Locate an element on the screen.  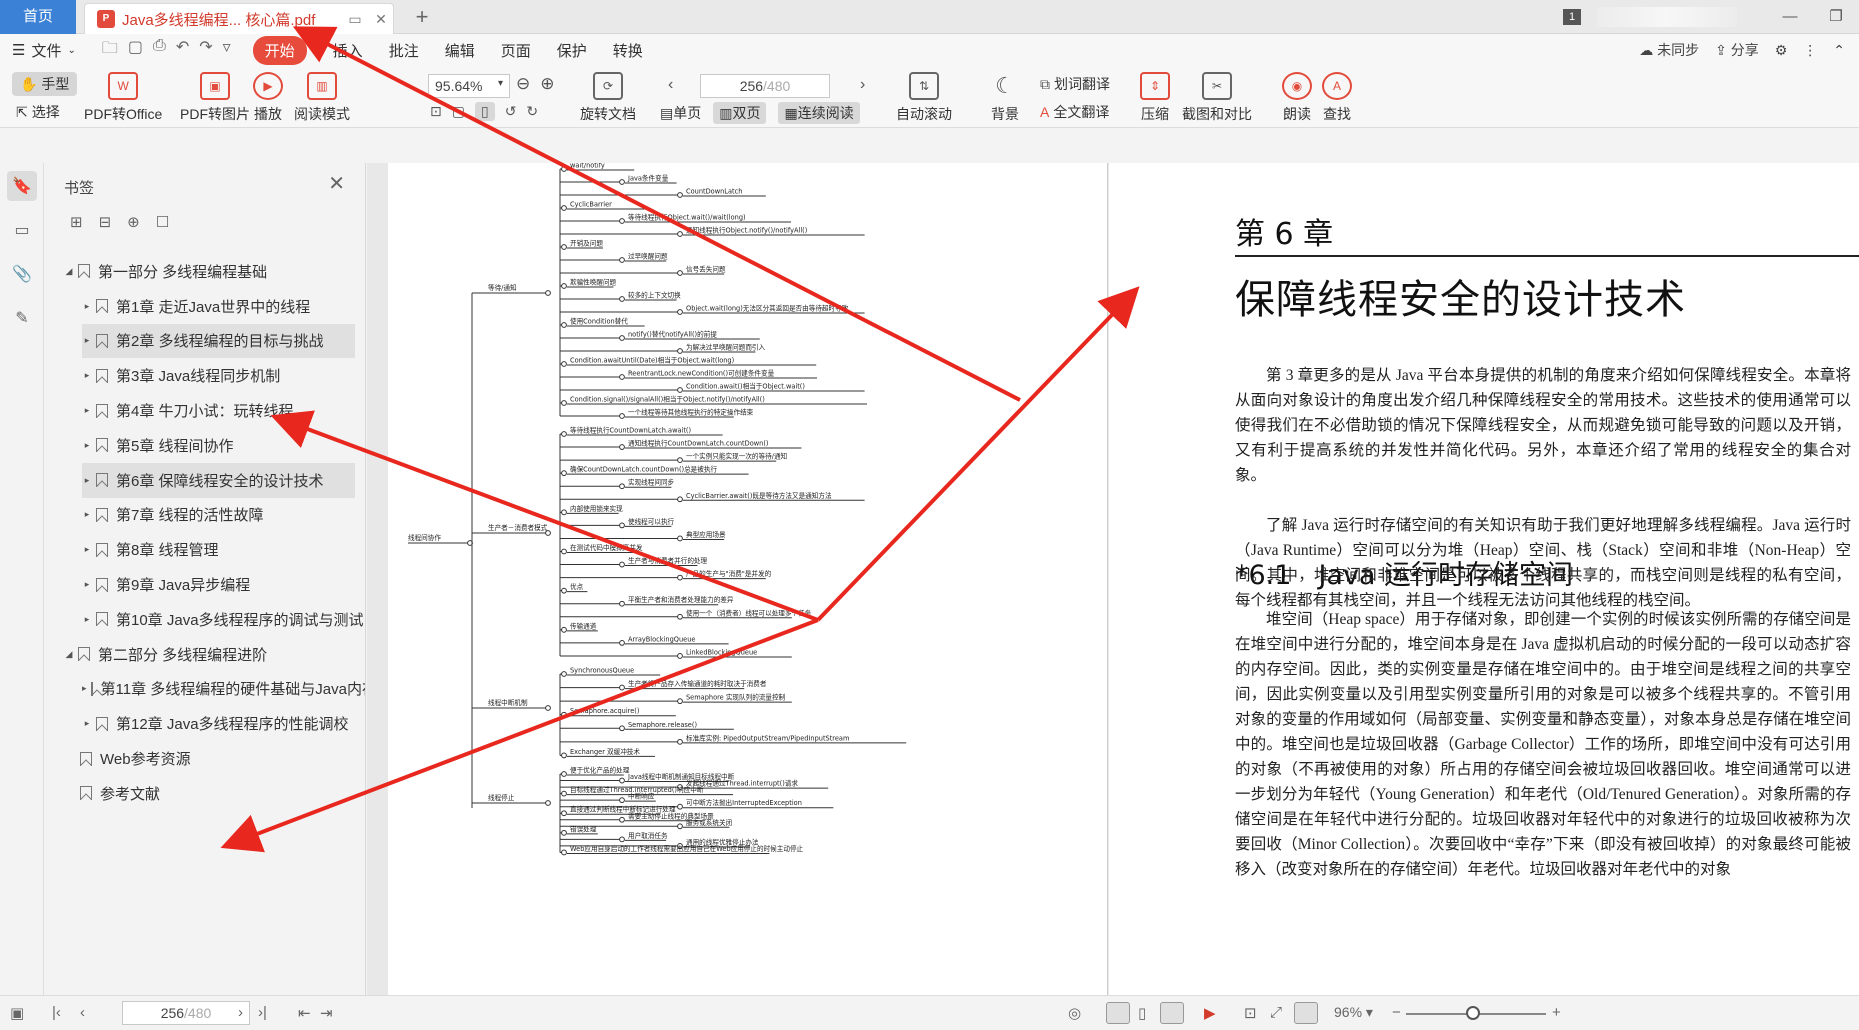
continuous-read-button: ▦连续阅读 is located at coordinates (819, 113).